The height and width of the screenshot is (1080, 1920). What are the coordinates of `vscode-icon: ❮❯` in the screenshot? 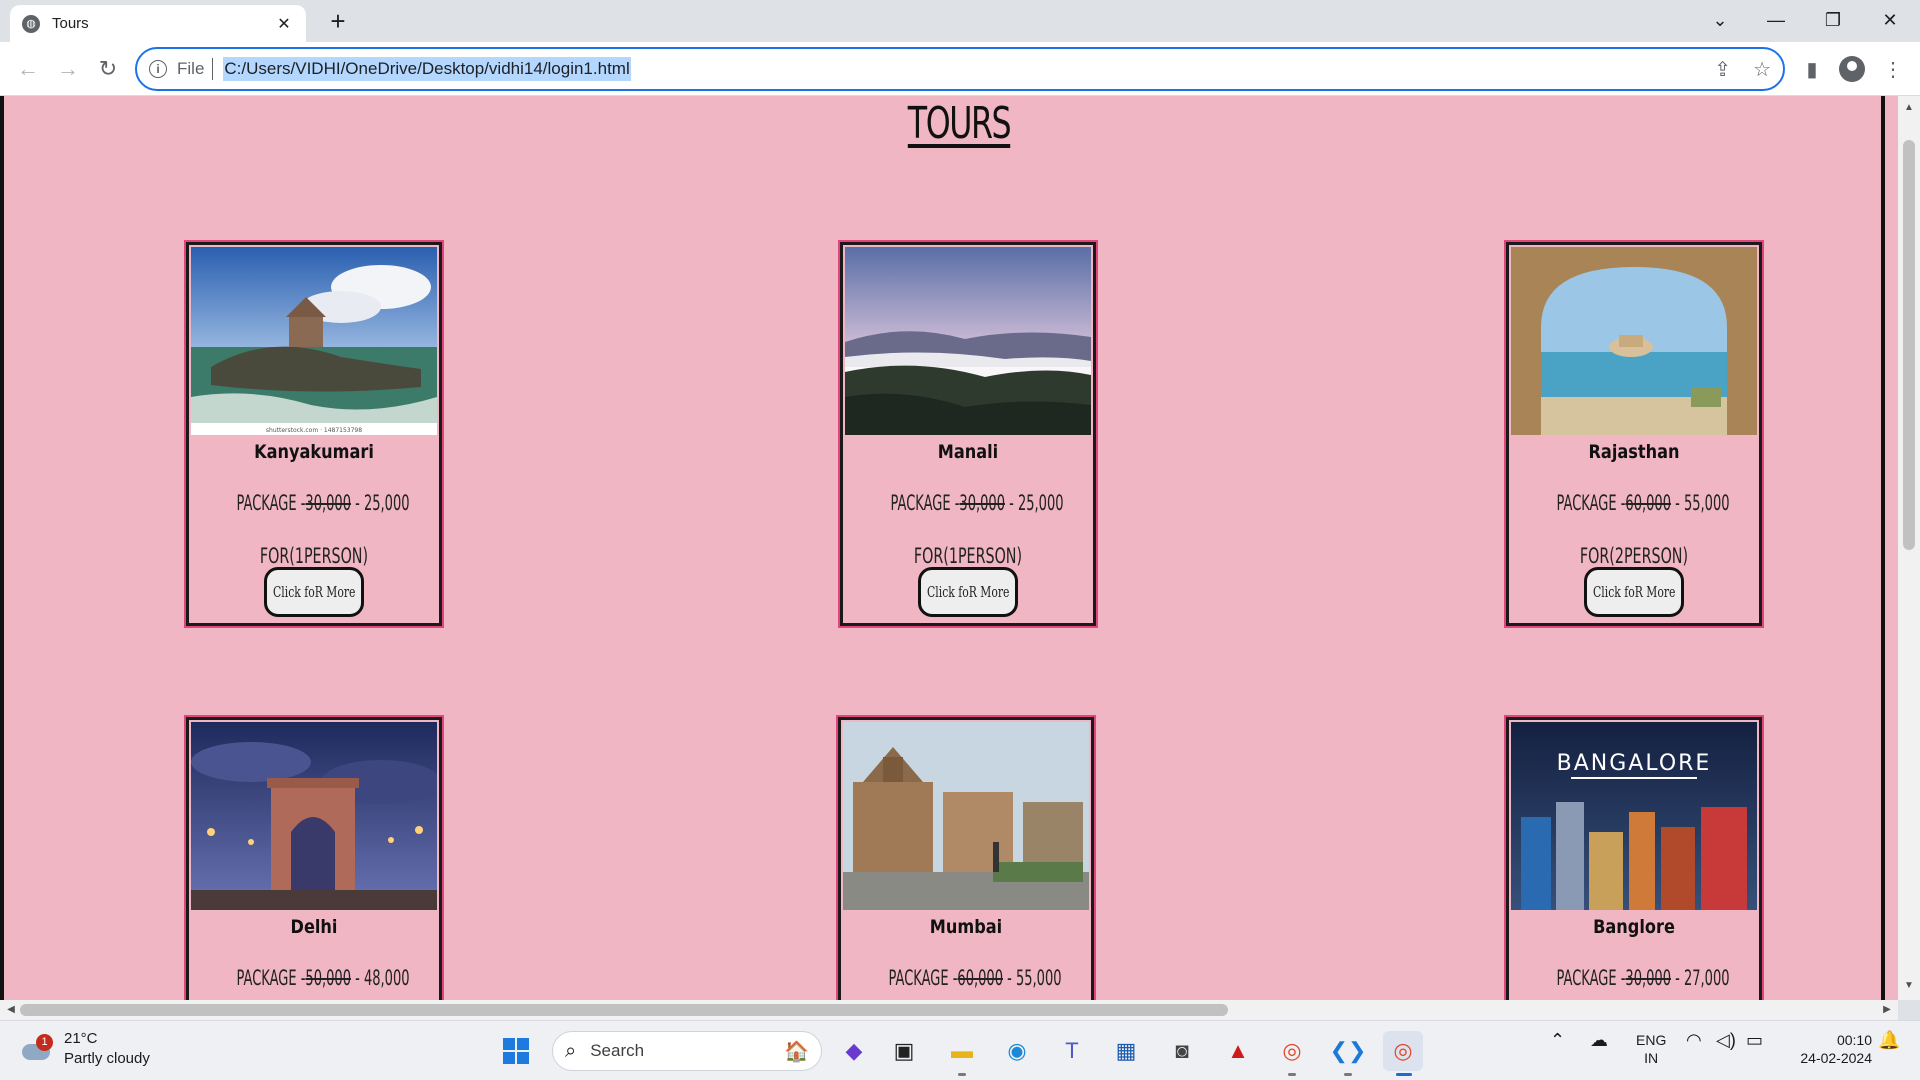 It's located at (1348, 1051).